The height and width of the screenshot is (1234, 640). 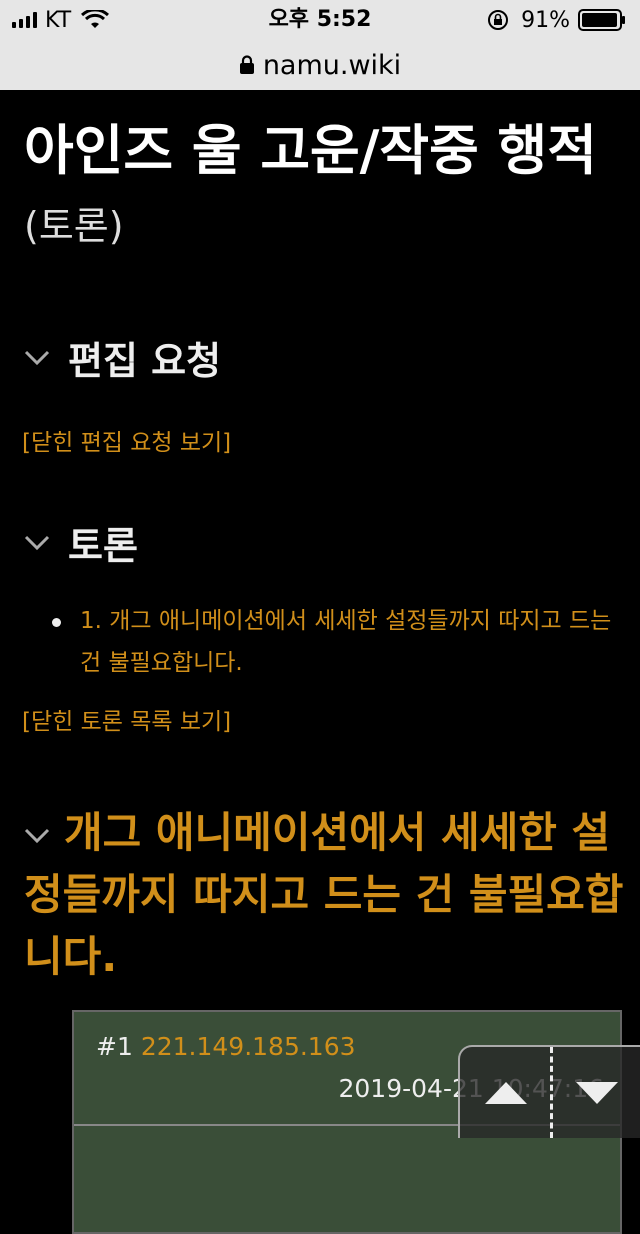 I want to click on discussion-list-item: 1. 개그 애니메이션에서 세세한 설정들까지 따지고 드는 건 불필요합니다., so click(x=332, y=642).